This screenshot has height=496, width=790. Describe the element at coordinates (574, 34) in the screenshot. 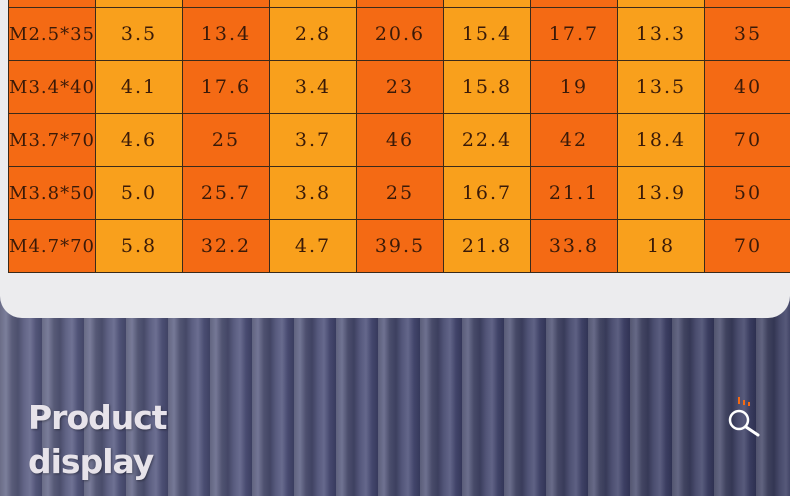

I see `table-cell: 17.7` at that location.